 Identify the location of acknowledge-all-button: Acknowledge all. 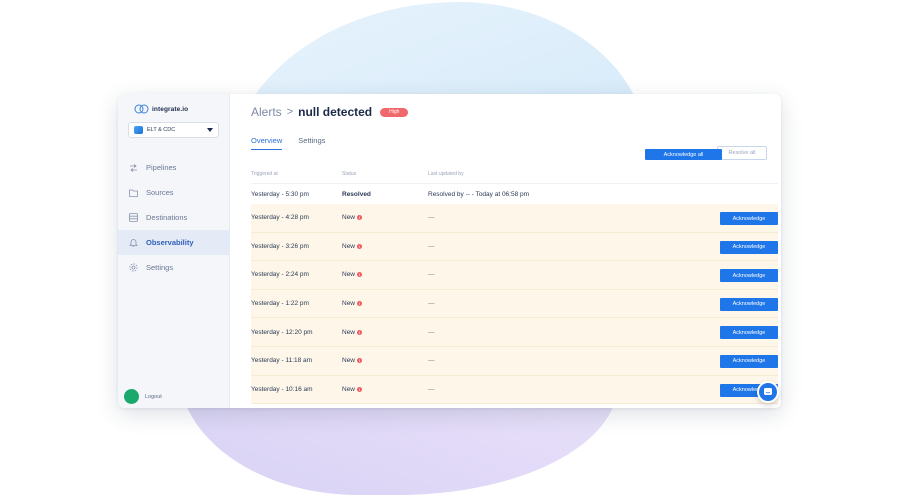
(683, 154).